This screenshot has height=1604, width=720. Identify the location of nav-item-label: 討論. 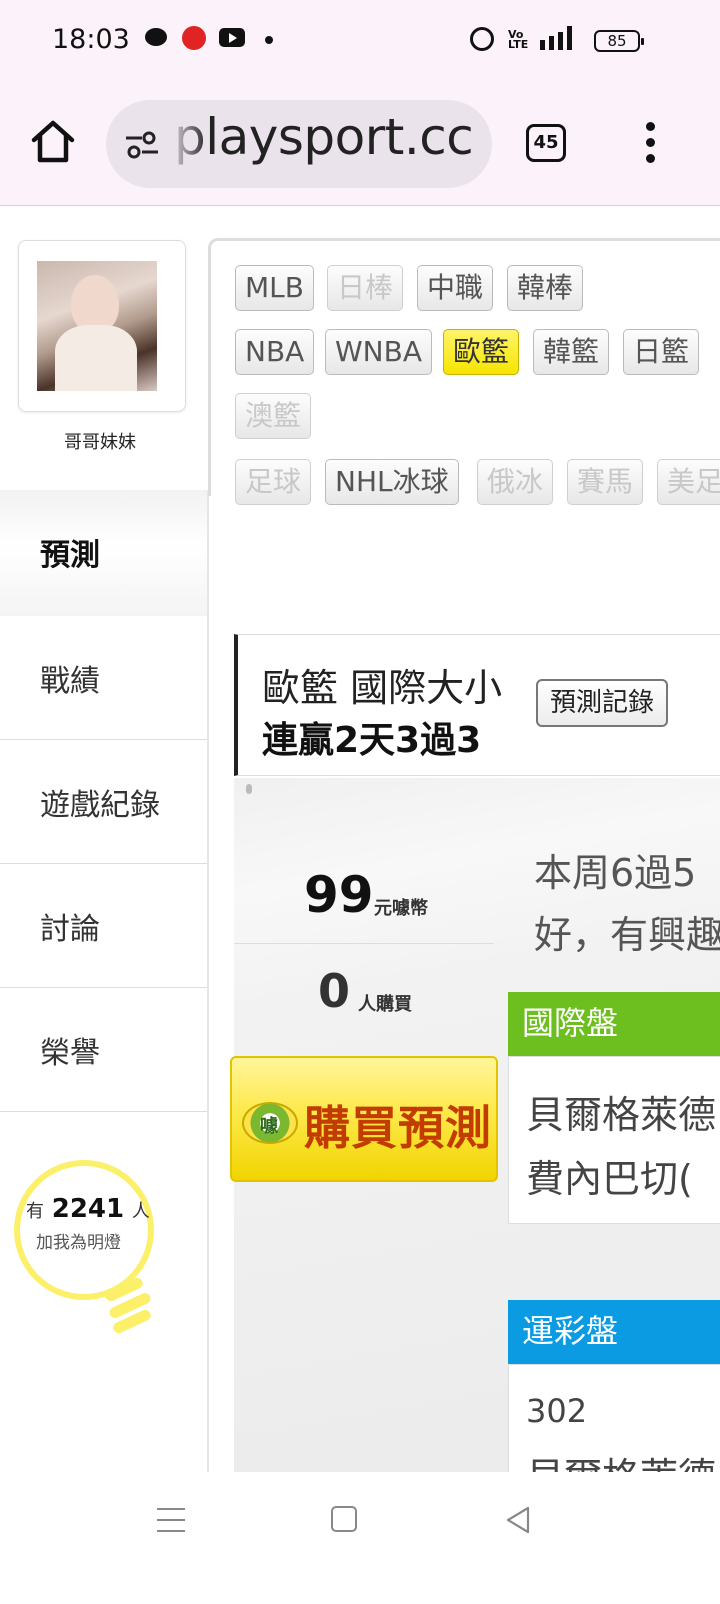
(70, 929).